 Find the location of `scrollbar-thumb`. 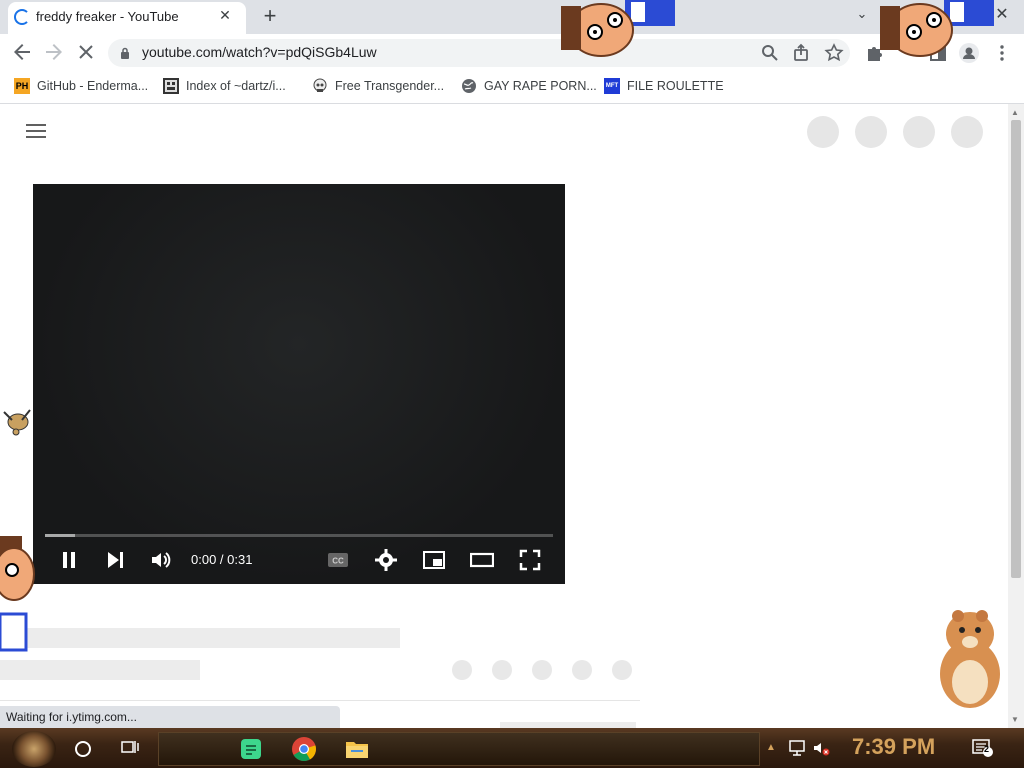

scrollbar-thumb is located at coordinates (1016, 349).